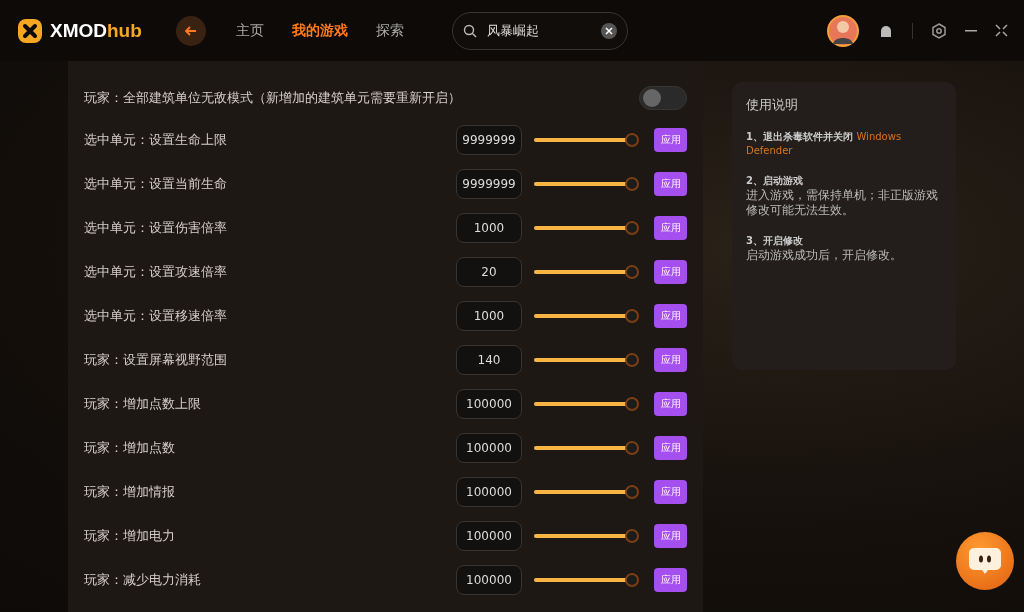  Describe the element at coordinates (156, 140) in the screenshot. I see `option-label: 选中单元：设置生命上限` at that location.